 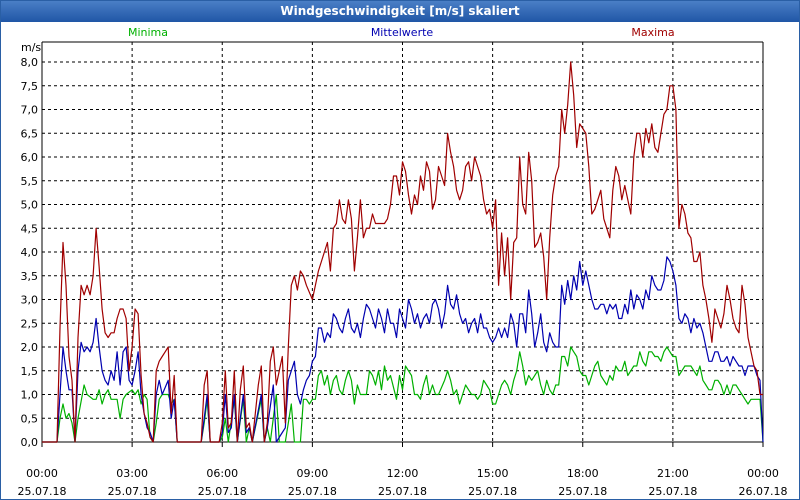 What do you see at coordinates (403, 473) in the screenshot?
I see `x-tick-time: 12:00` at bounding box center [403, 473].